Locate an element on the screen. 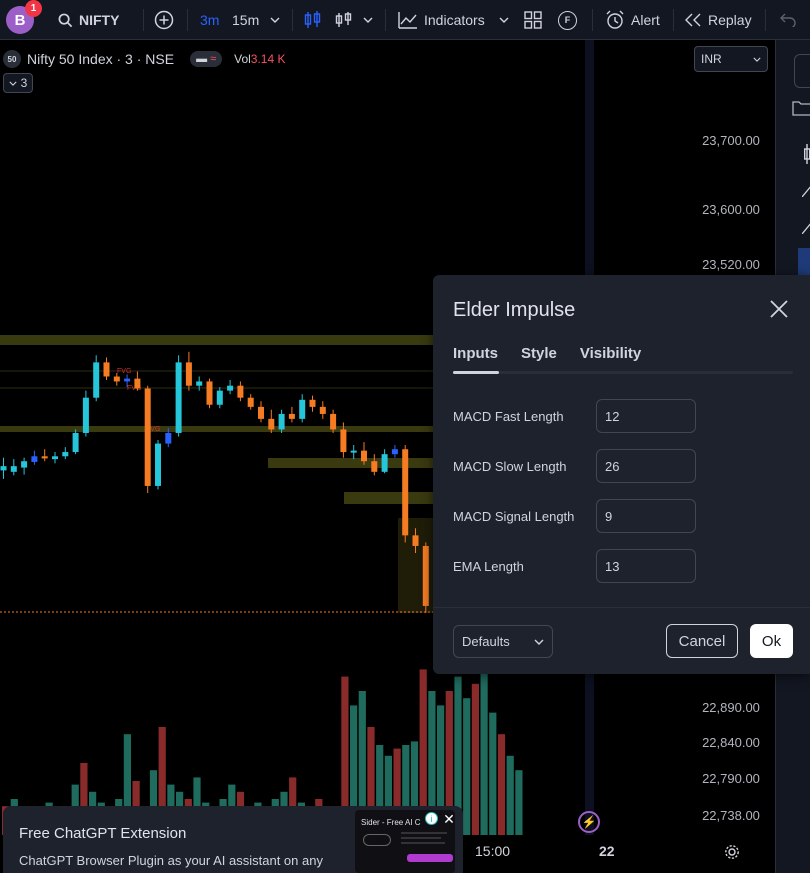 This screenshot has width=810, height=873. add-circle-icon is located at coordinates (164, 20).